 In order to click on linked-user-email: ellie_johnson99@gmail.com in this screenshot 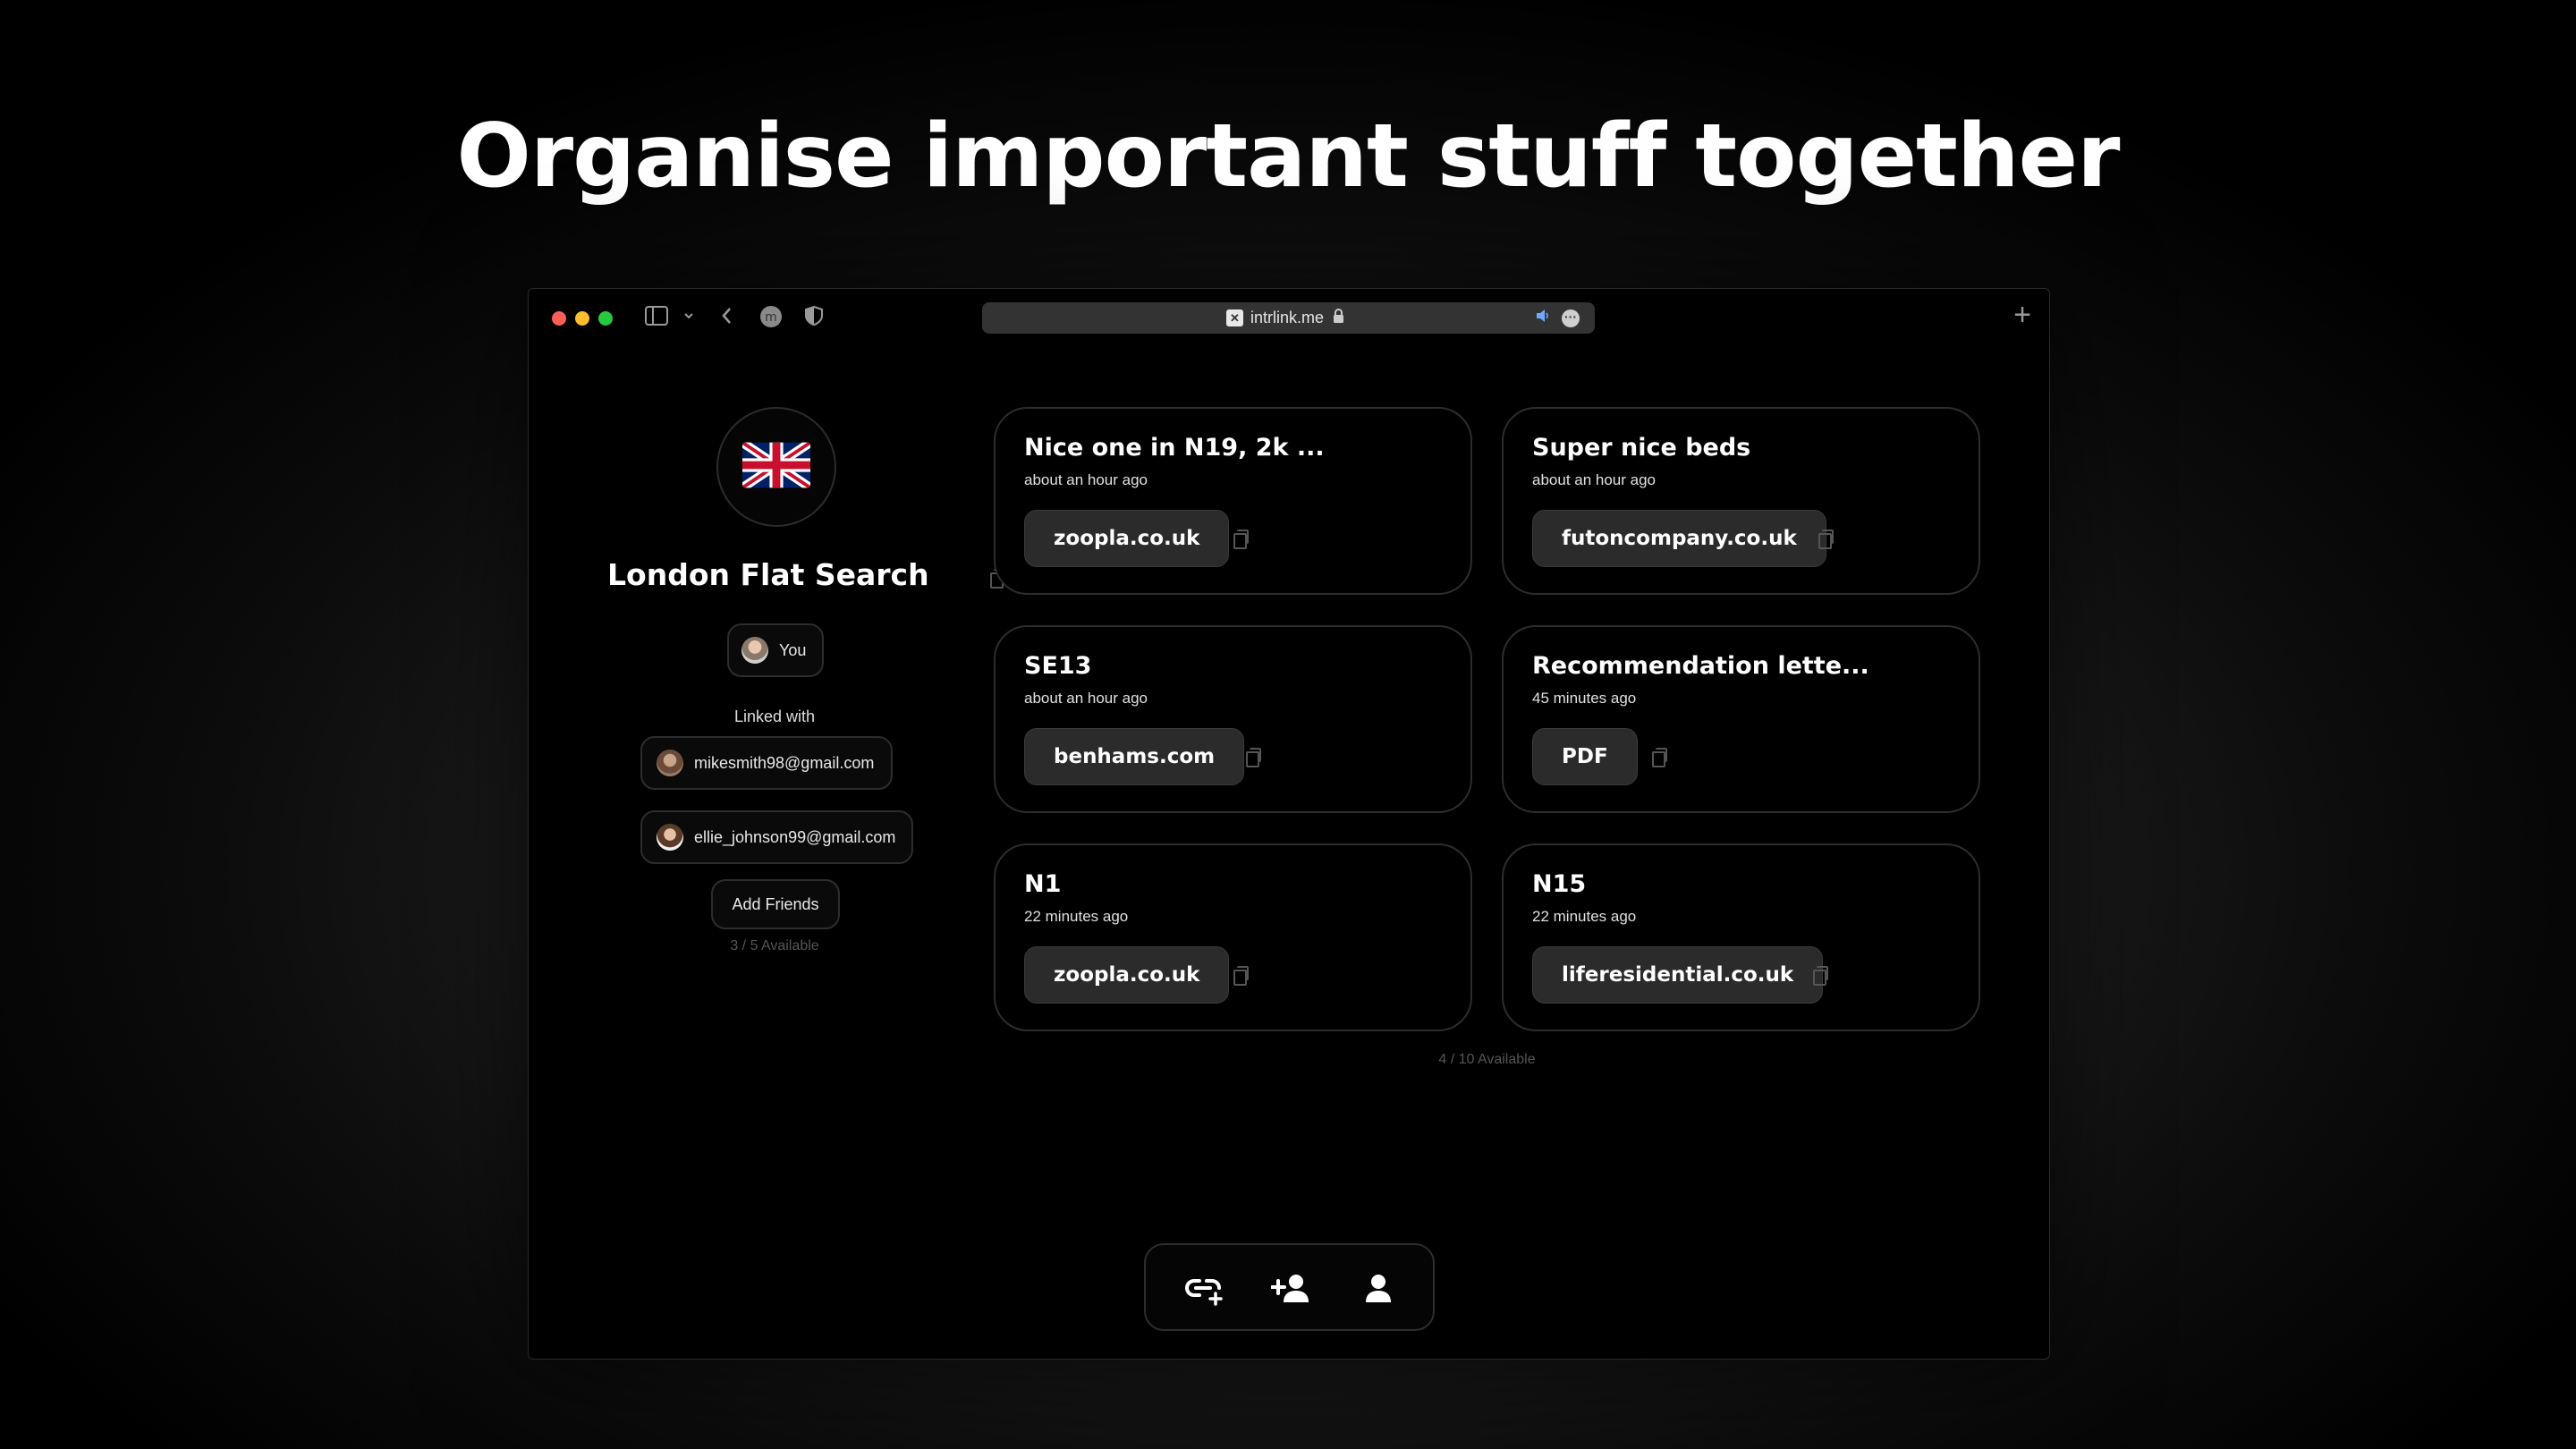, I will do `click(795, 836)`.